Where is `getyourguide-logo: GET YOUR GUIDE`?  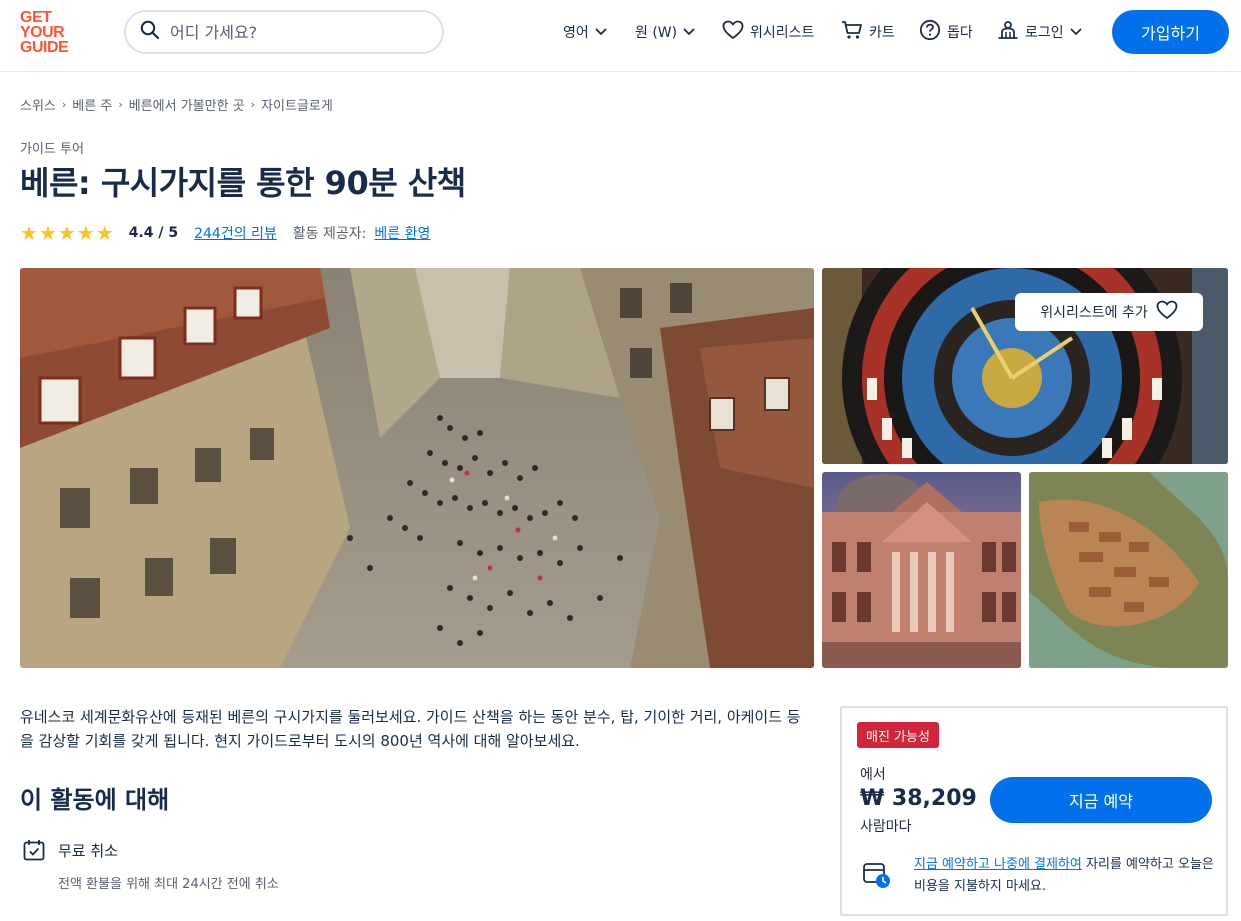 getyourguide-logo: GET YOUR GUIDE is located at coordinates (50, 33).